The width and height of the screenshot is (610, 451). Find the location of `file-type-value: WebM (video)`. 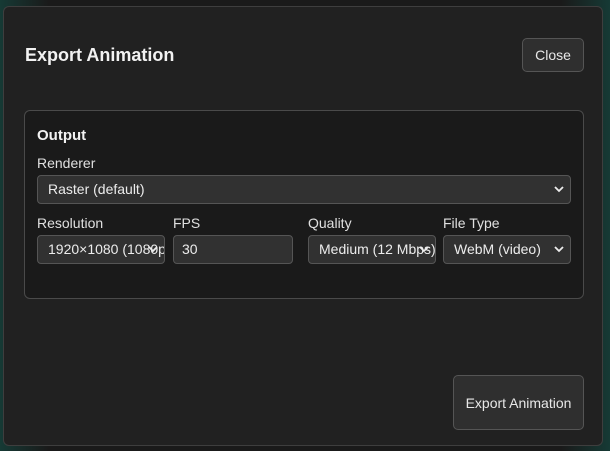

file-type-value: WebM (video) is located at coordinates (497, 249).